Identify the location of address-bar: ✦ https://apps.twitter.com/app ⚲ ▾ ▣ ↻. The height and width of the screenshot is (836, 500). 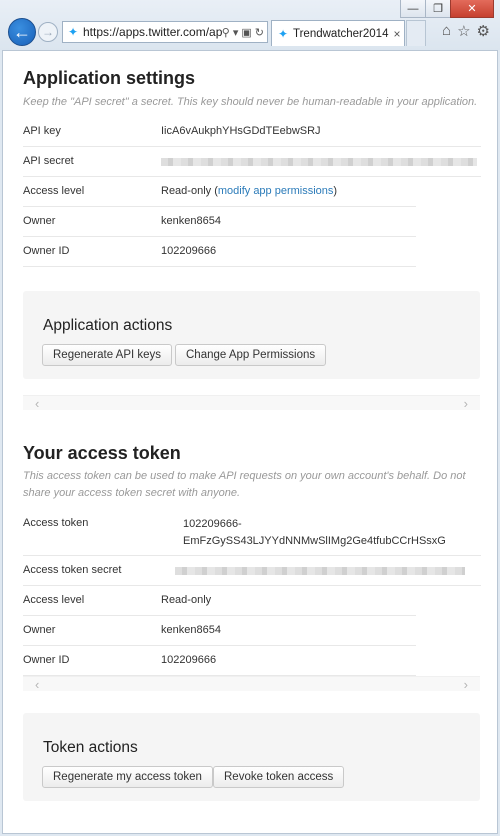
(165, 32).